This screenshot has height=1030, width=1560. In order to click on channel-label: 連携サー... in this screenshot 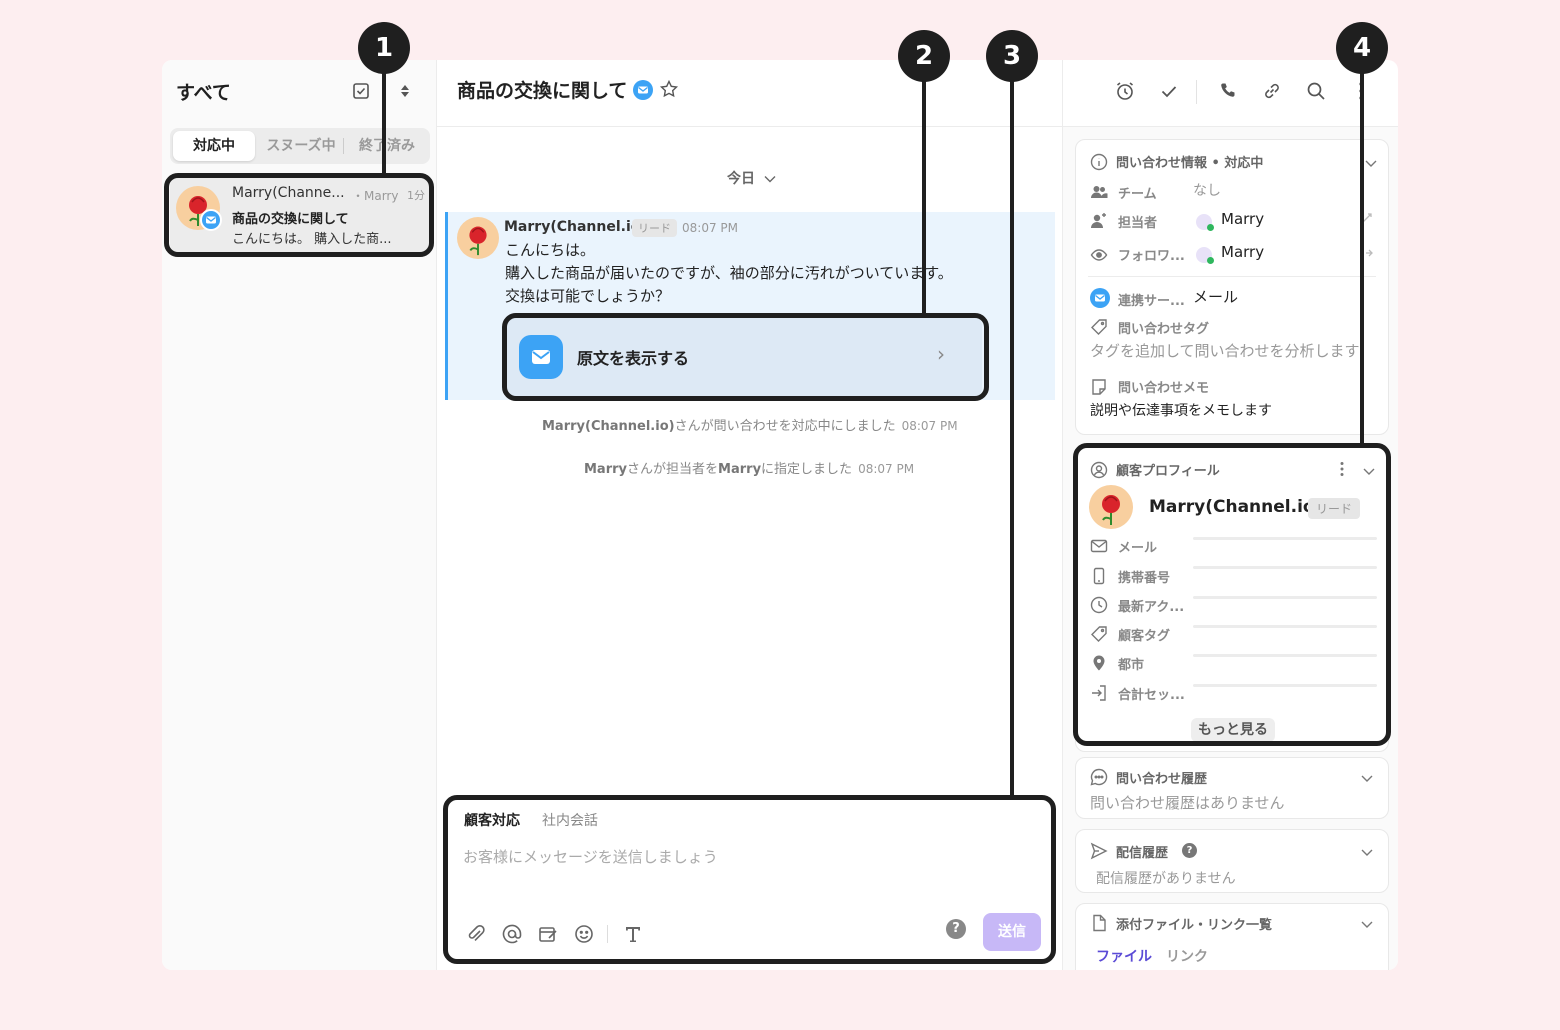, I will do `click(1151, 301)`.